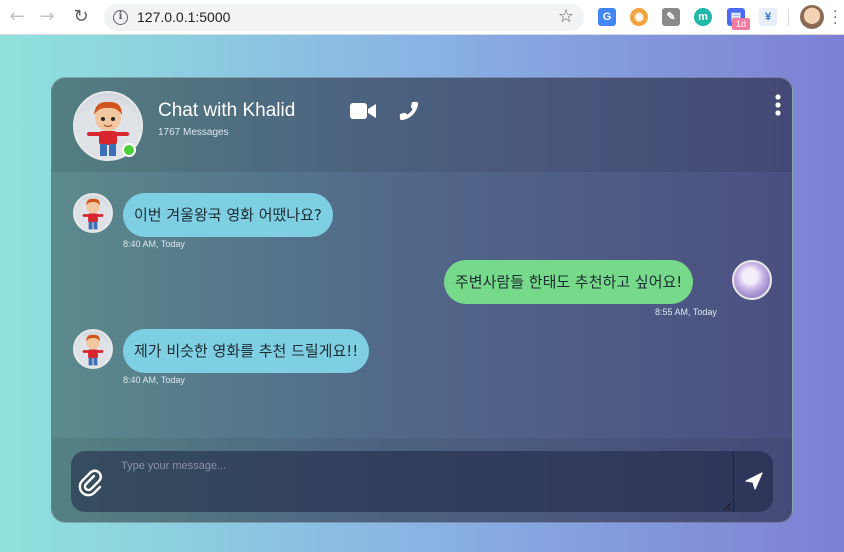 The height and width of the screenshot is (552, 844). What do you see at coordinates (741, 24) in the screenshot?
I see `calendar-badge: 1d` at bounding box center [741, 24].